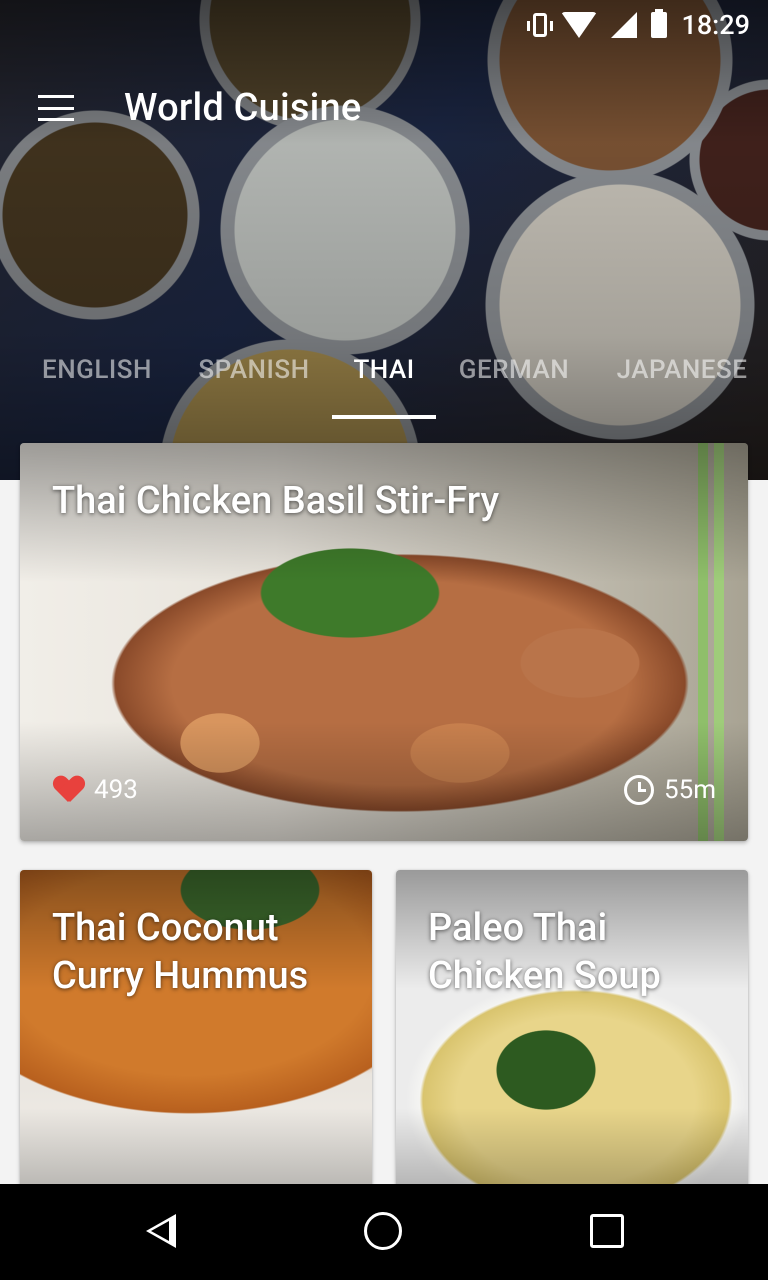  Describe the element at coordinates (659, 23) in the screenshot. I see `battery-icon` at that location.